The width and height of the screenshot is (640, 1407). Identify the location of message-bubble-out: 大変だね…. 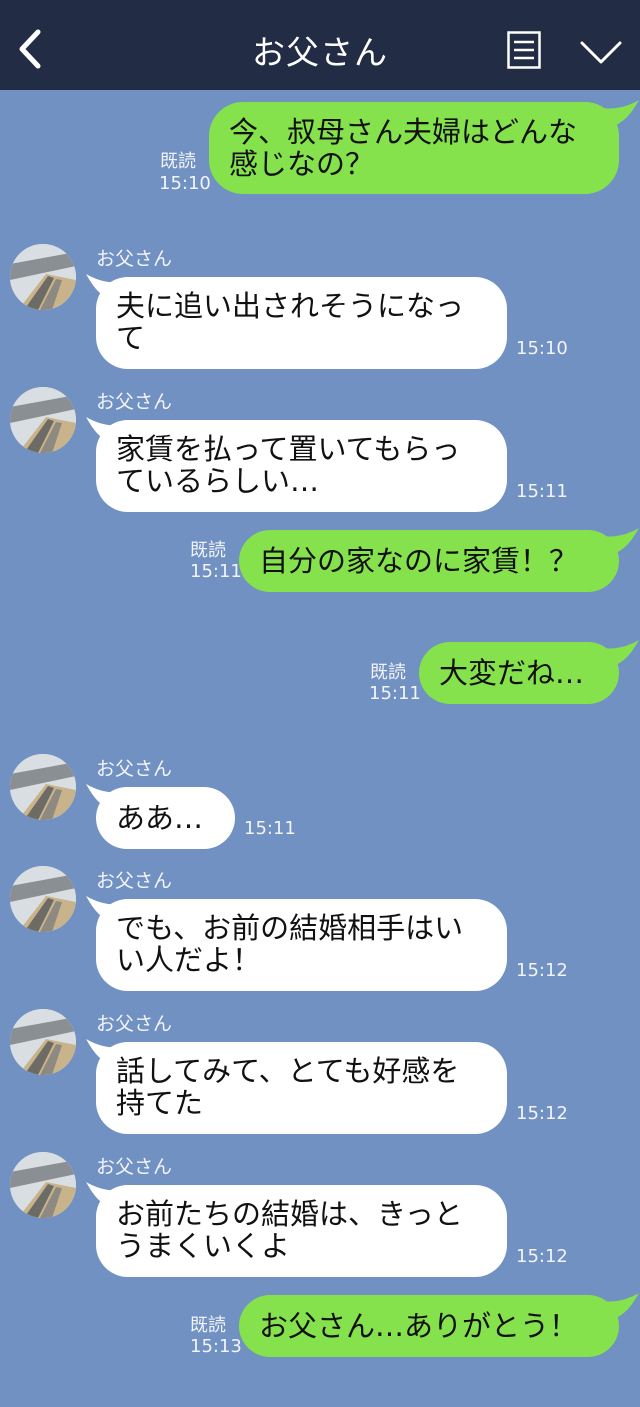
(519, 673).